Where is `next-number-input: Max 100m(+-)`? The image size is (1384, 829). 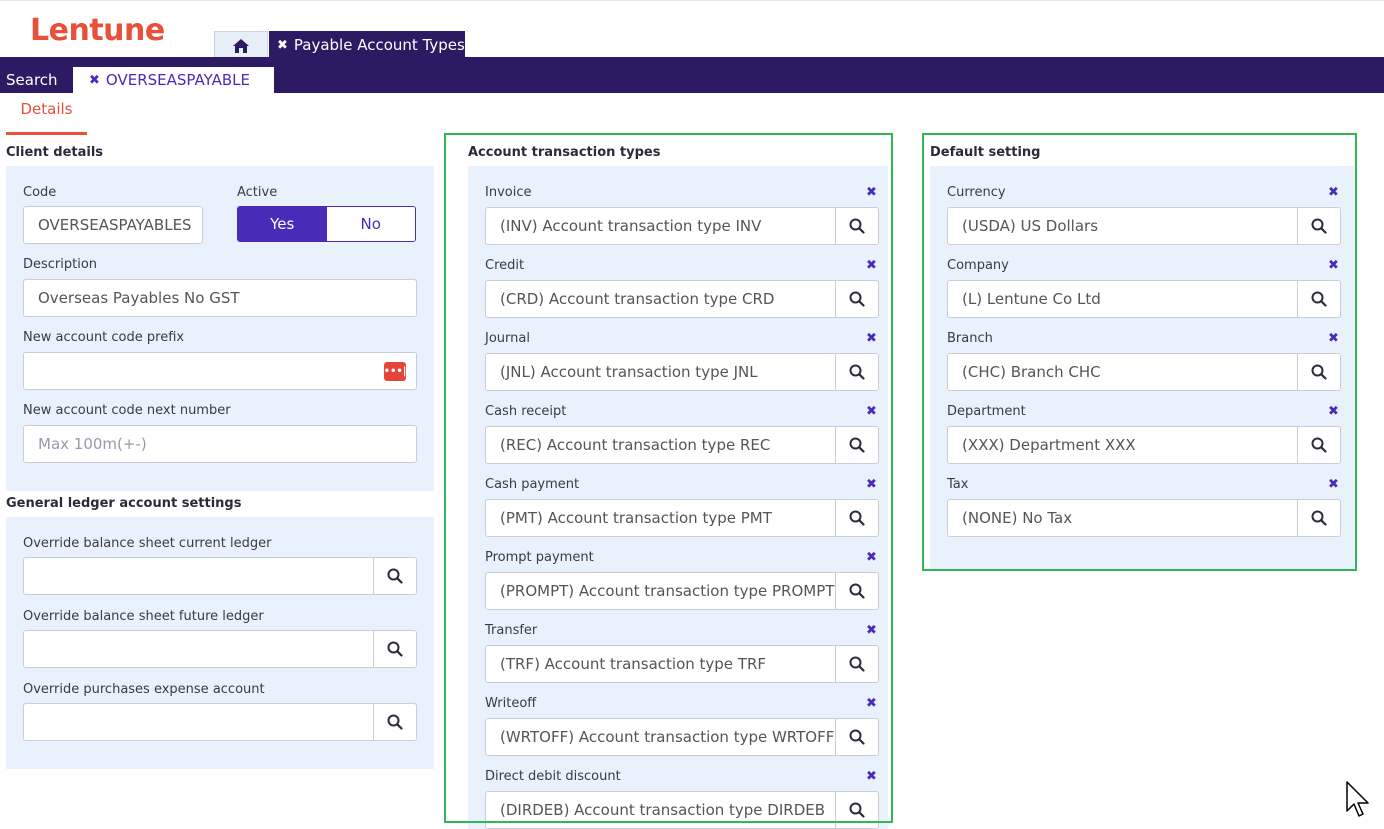 next-number-input: Max 100m(+-) is located at coordinates (220, 444).